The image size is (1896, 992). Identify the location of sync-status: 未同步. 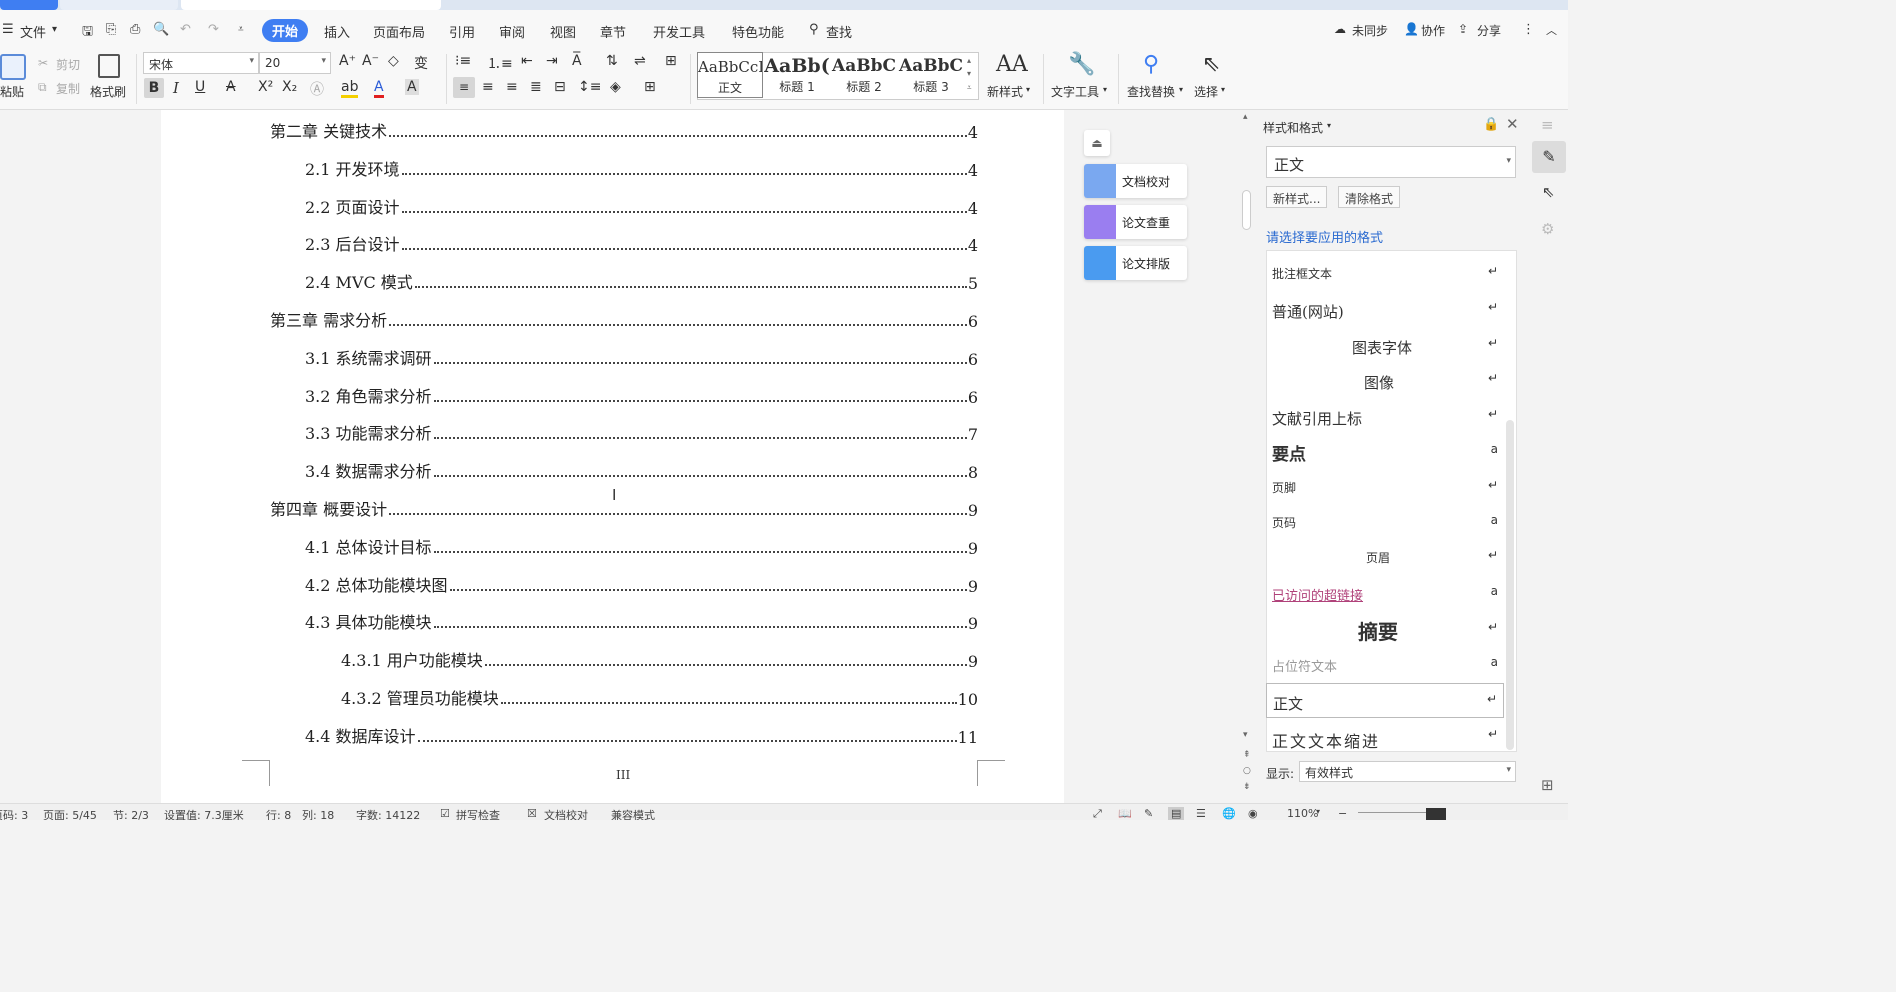
(1370, 30).